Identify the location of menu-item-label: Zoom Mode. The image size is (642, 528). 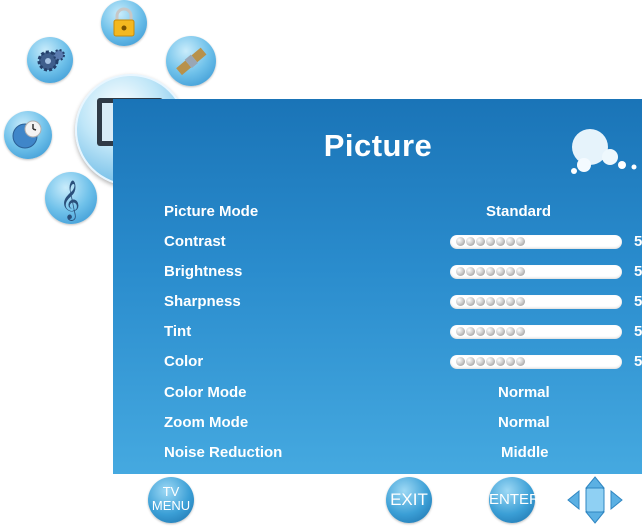
(206, 422).